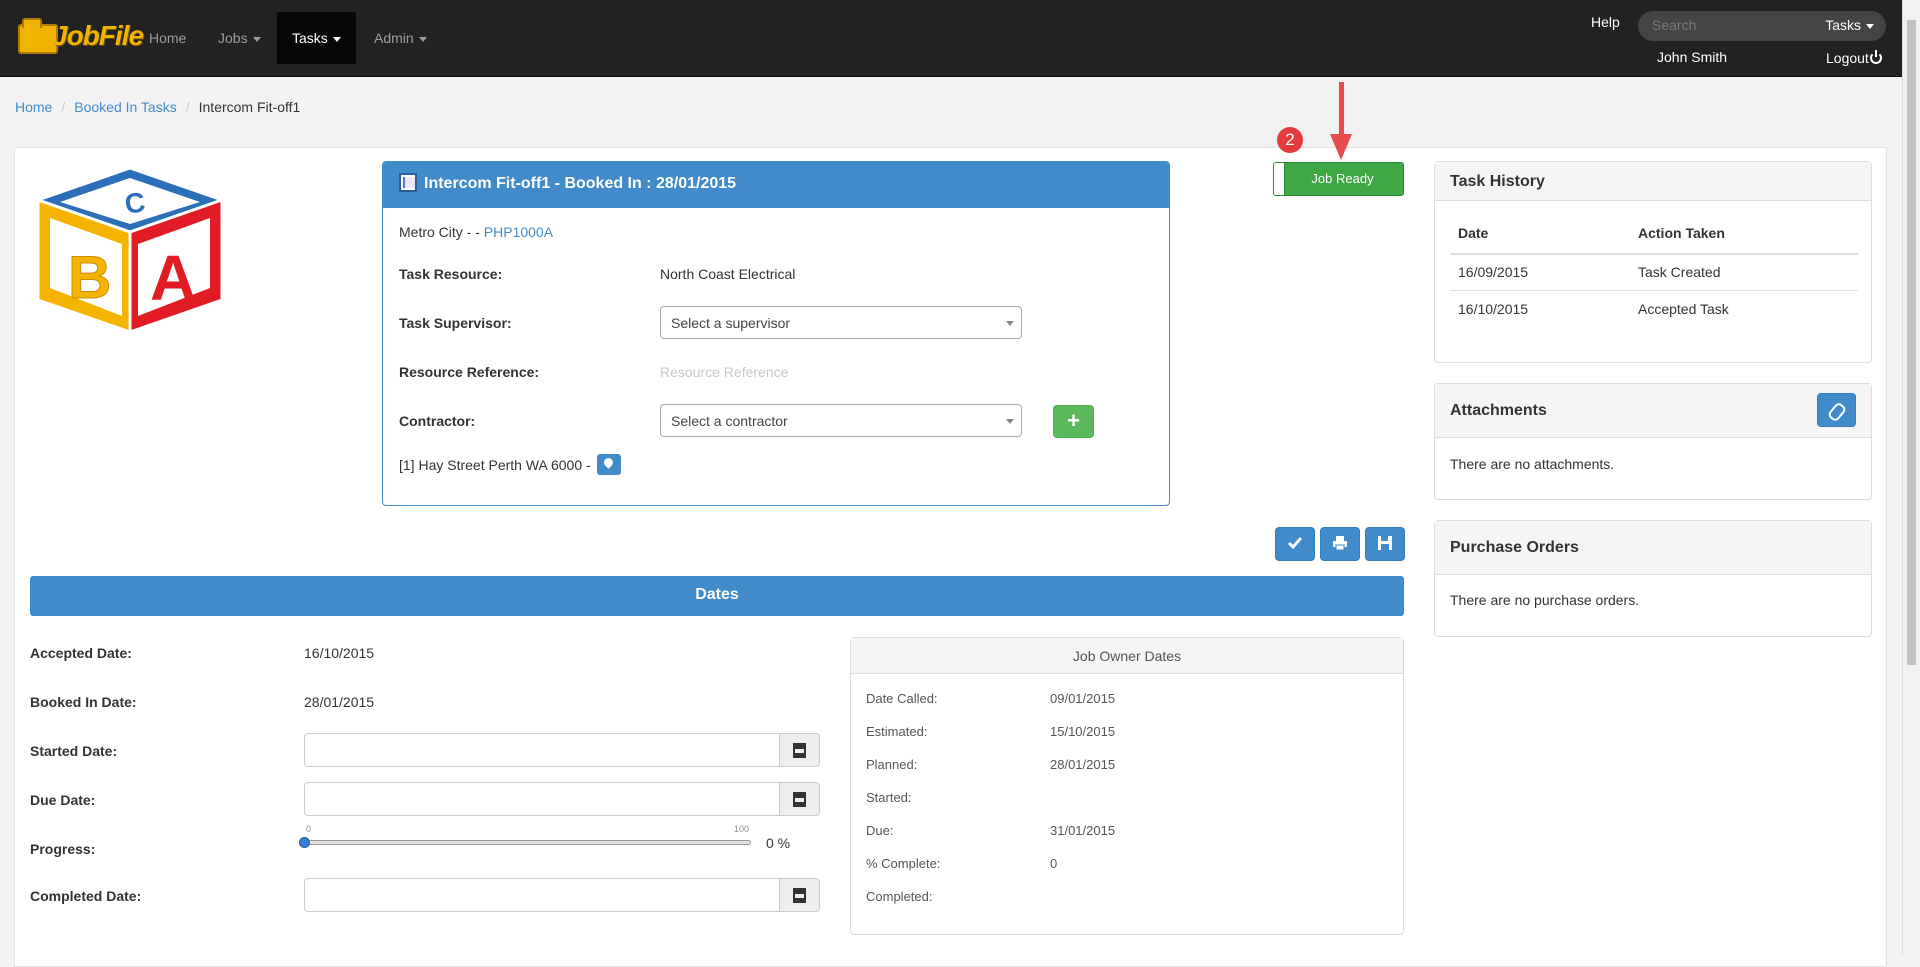 The height and width of the screenshot is (967, 1920). I want to click on add-contractor-button: +, so click(1073, 421).